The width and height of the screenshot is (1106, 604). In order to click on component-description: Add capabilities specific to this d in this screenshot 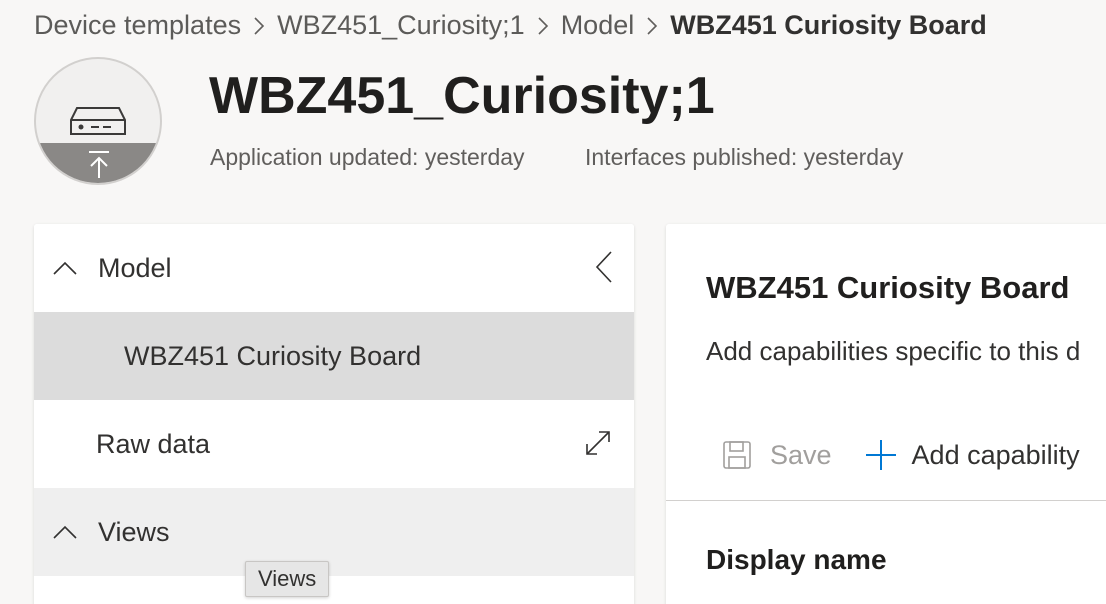, I will do `click(893, 351)`.